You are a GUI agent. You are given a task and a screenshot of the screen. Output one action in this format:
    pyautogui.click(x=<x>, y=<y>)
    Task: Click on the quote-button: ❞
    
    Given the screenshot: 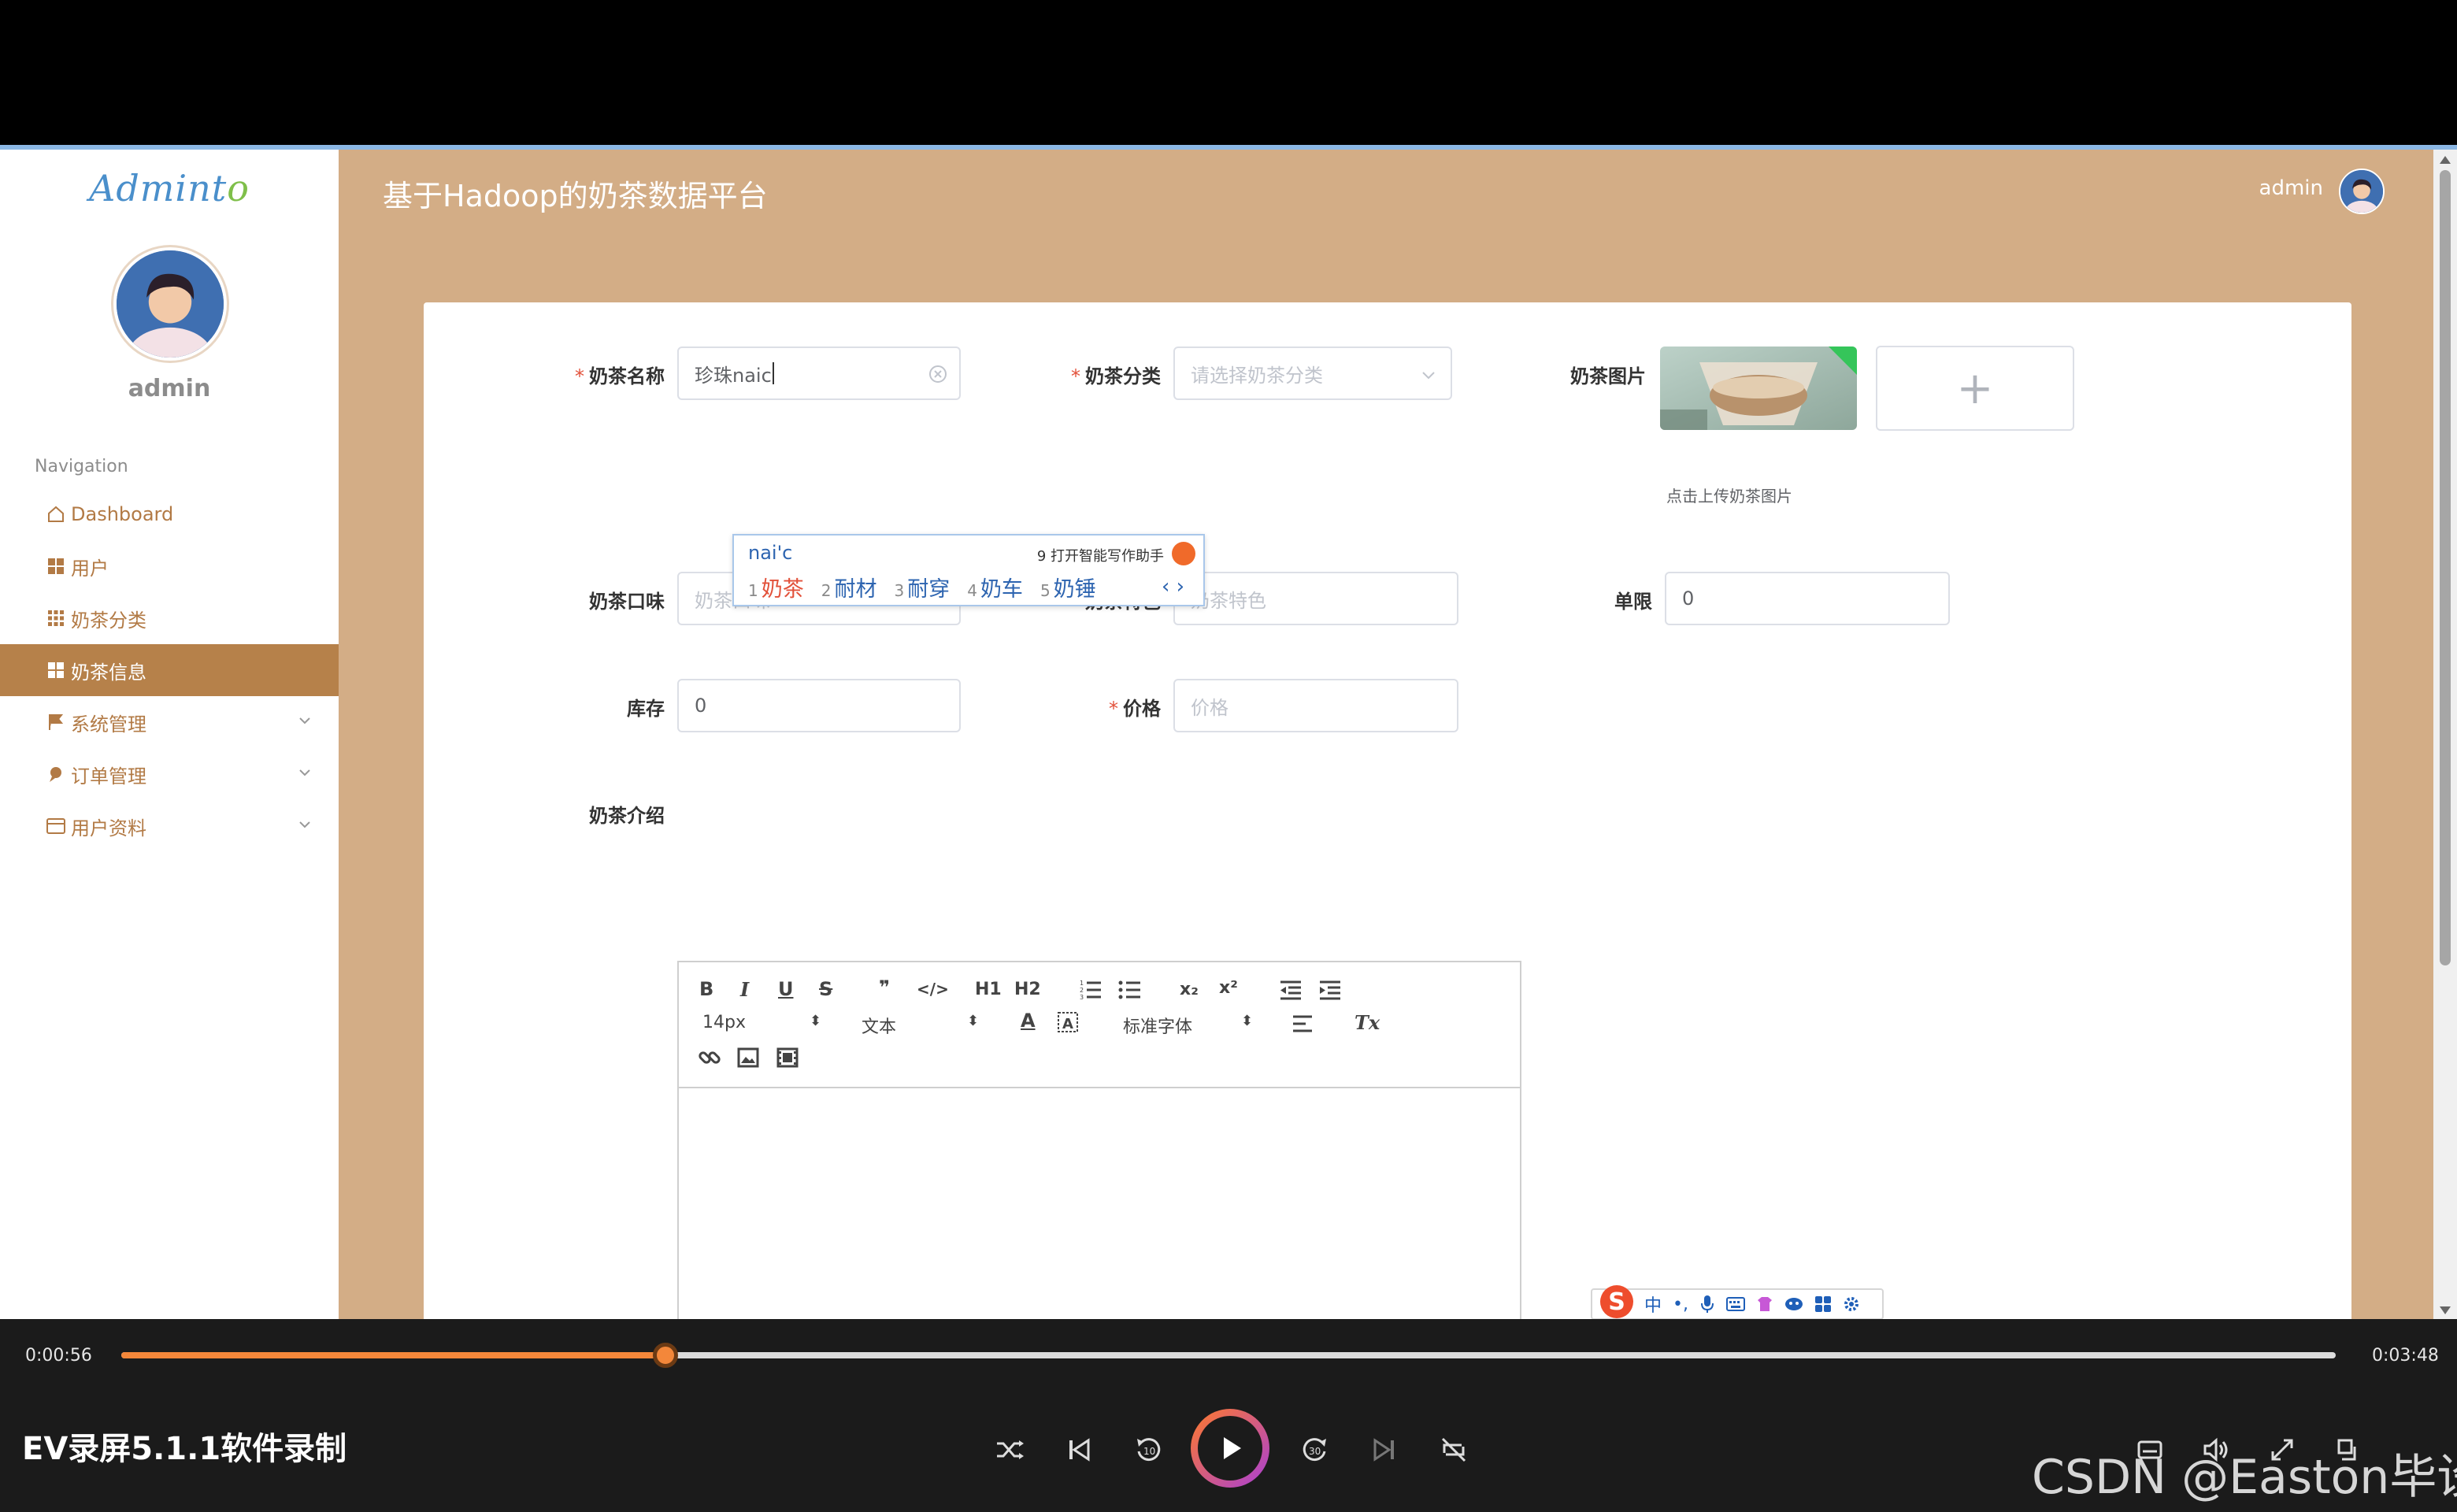 What is the action you would take?
    pyautogui.click(x=884, y=987)
    